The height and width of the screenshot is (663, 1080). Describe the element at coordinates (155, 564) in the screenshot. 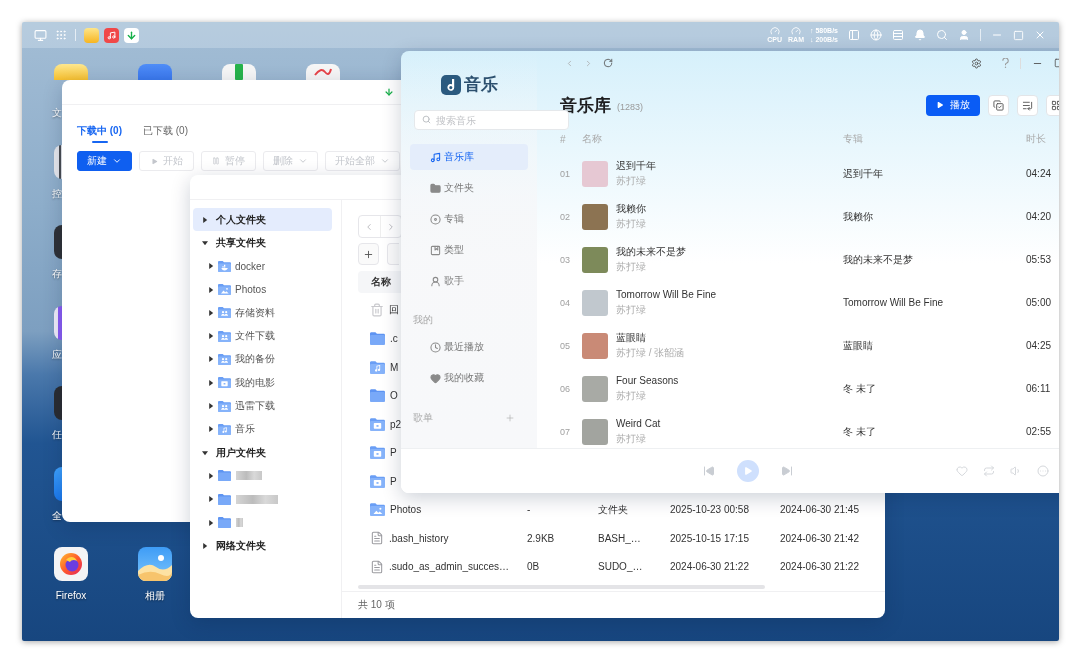

I see `landscape-icon` at that location.